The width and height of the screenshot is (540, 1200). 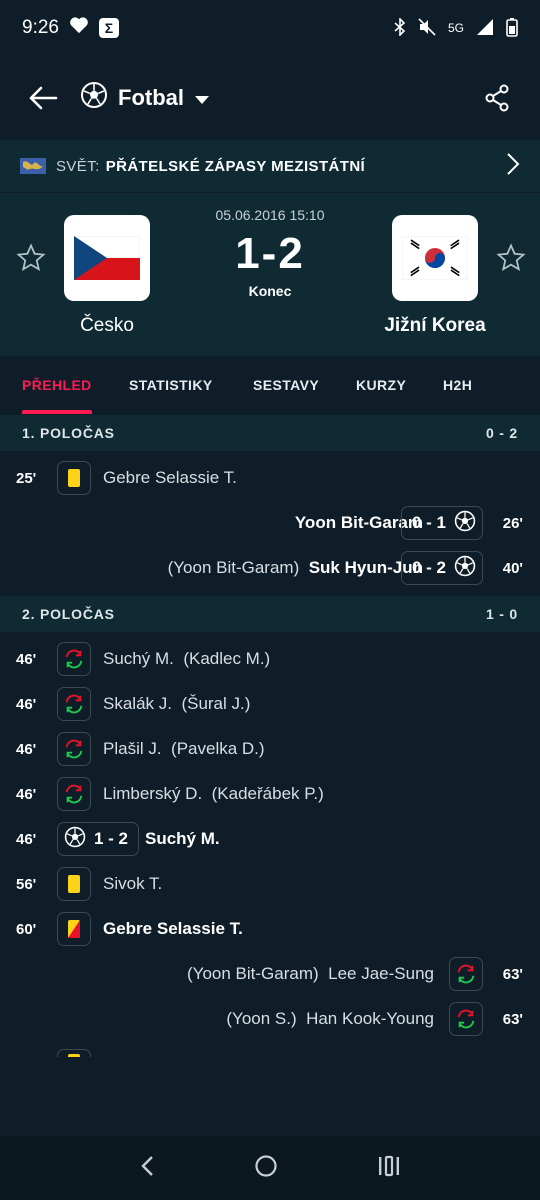 I want to click on league-country: SVĚT:, so click(x=78, y=166).